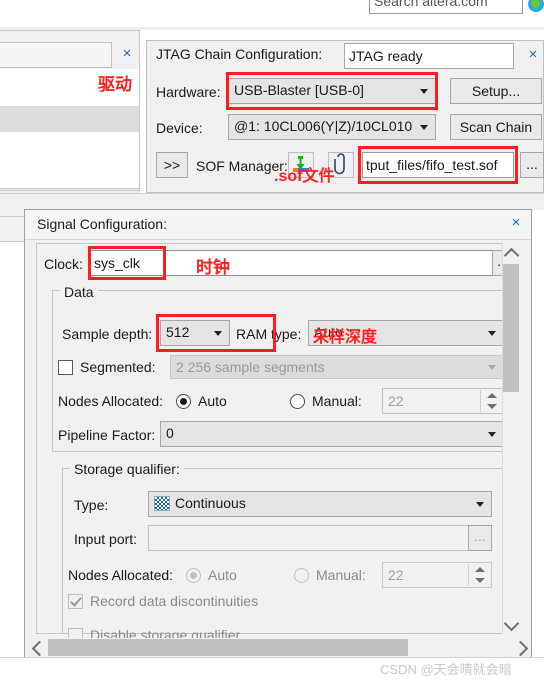 This screenshot has height=681, width=544. What do you see at coordinates (309, 538) in the screenshot?
I see `input-port-input` at bounding box center [309, 538].